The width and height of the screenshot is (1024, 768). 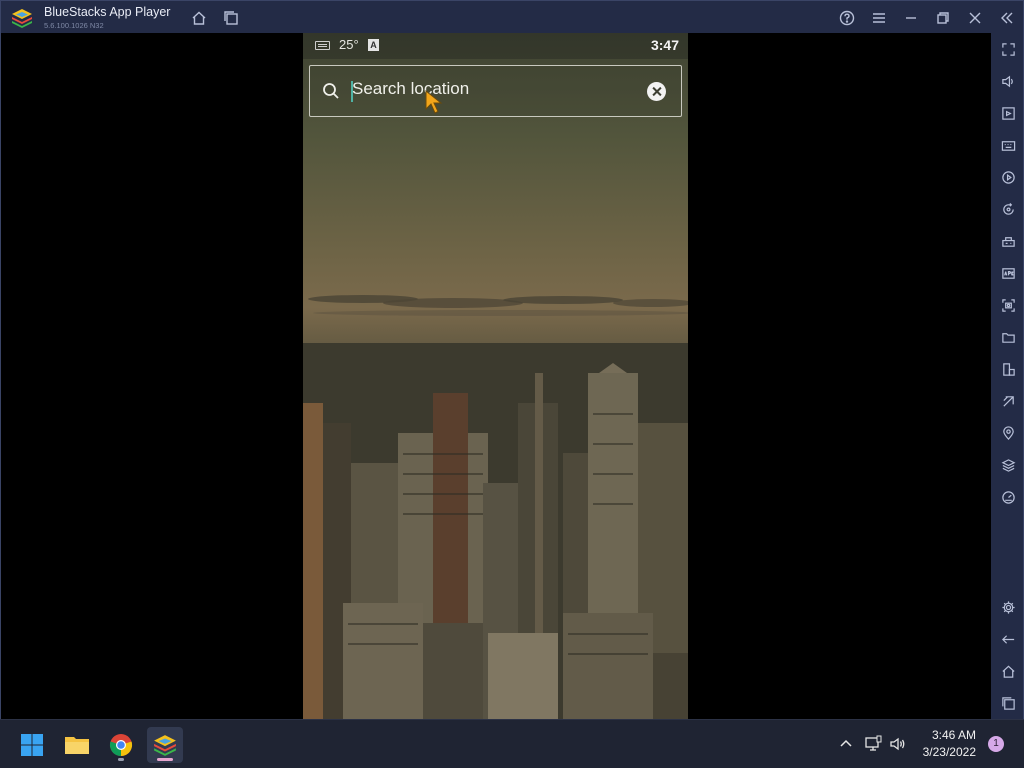 I want to click on keyboard-controls-button, so click(x=1008, y=145).